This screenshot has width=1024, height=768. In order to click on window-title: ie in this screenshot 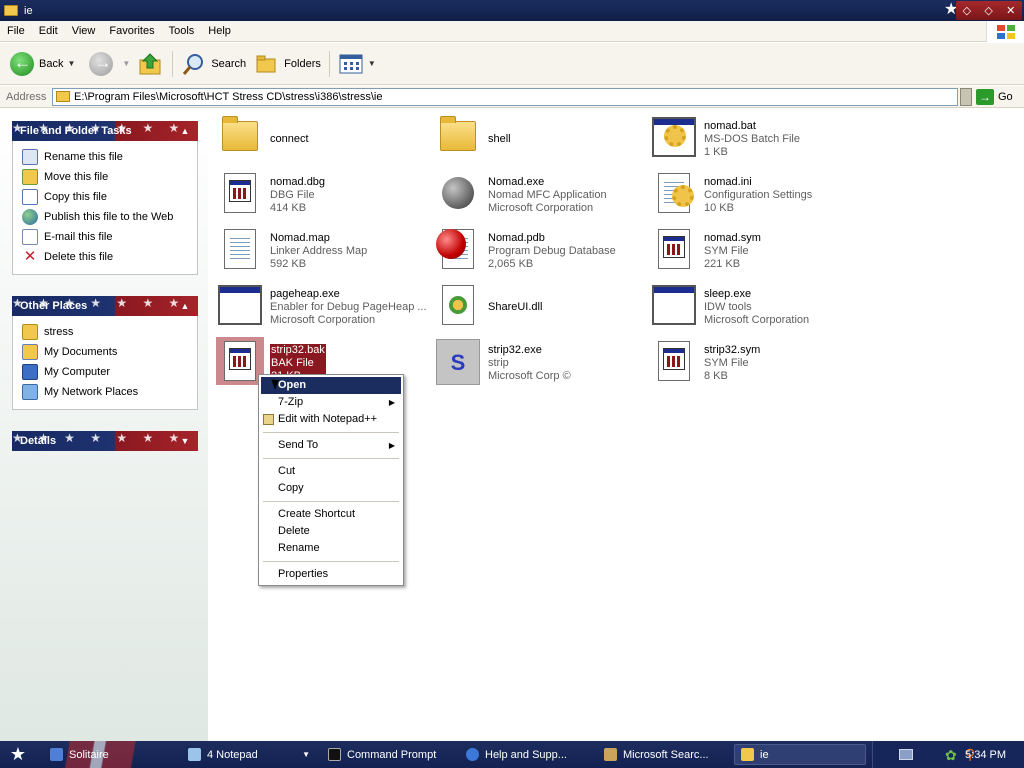, I will do `click(28, 10)`.